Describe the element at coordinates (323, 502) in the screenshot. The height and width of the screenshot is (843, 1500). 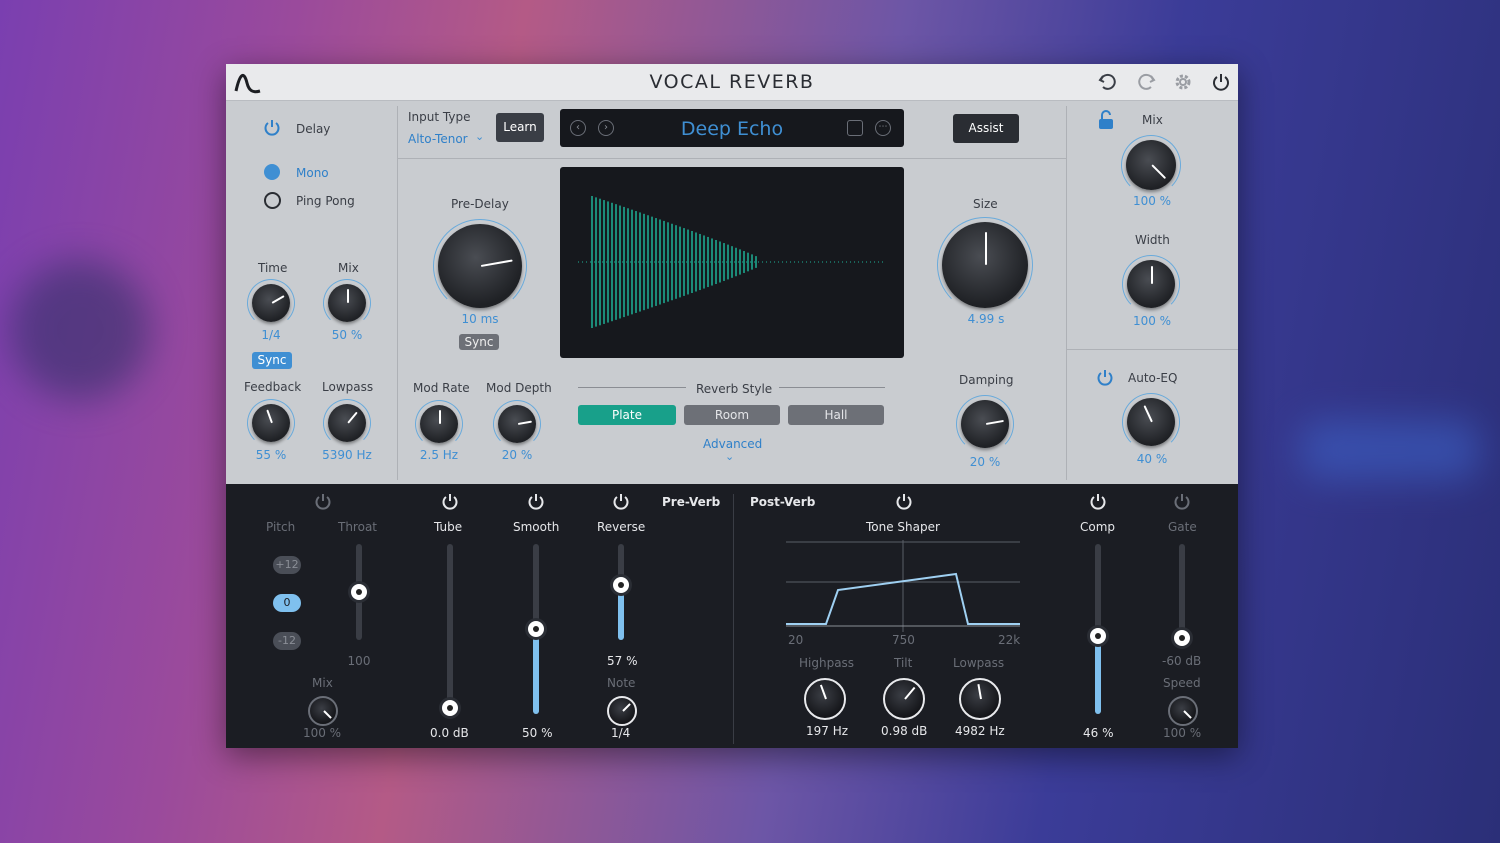
I see `pitch-power-icon` at that location.